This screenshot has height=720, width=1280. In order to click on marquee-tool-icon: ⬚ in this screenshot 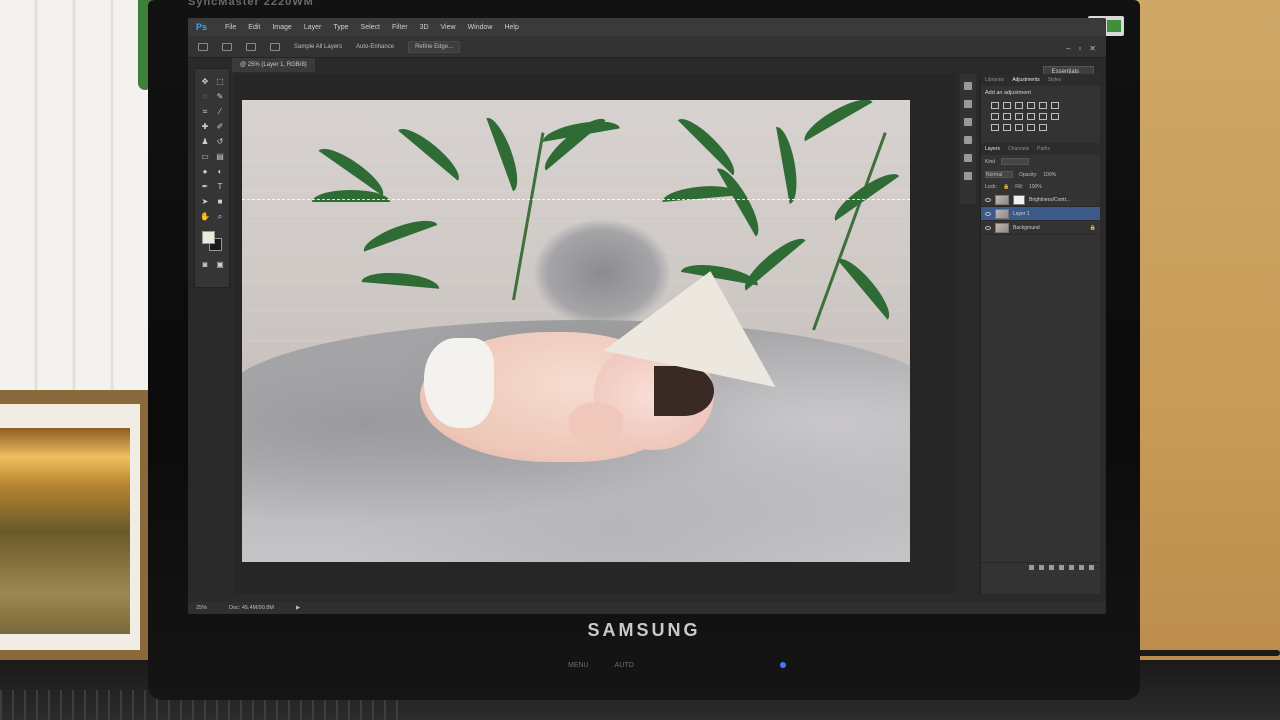, I will do `click(220, 82)`.